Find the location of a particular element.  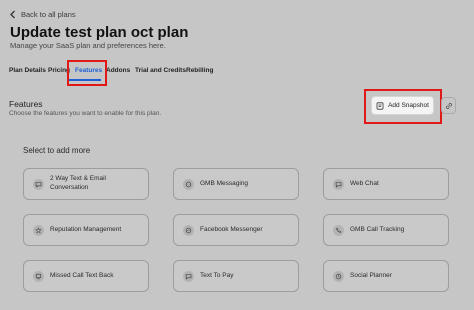

feature-card-reputation-management: Reputation Management is located at coordinates (86, 230).